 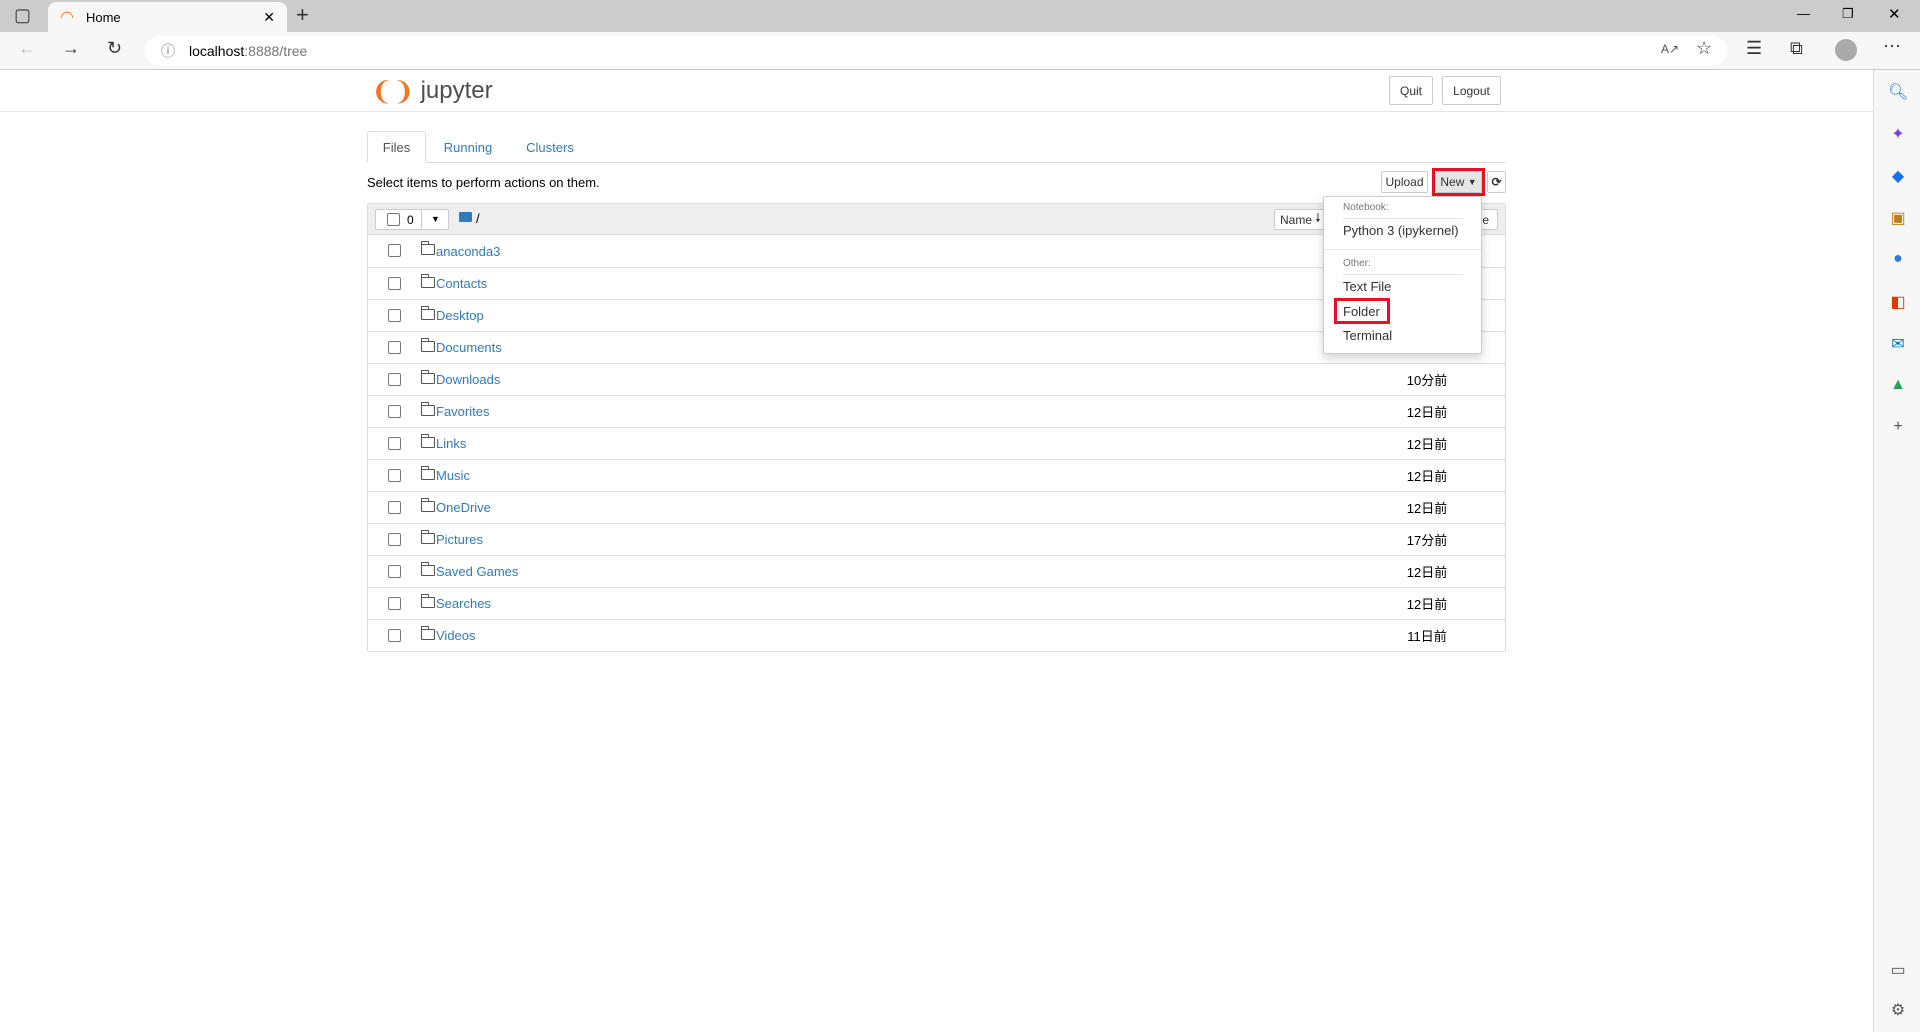 I want to click on table-row: Searches 12日前, so click(x=936, y=603).